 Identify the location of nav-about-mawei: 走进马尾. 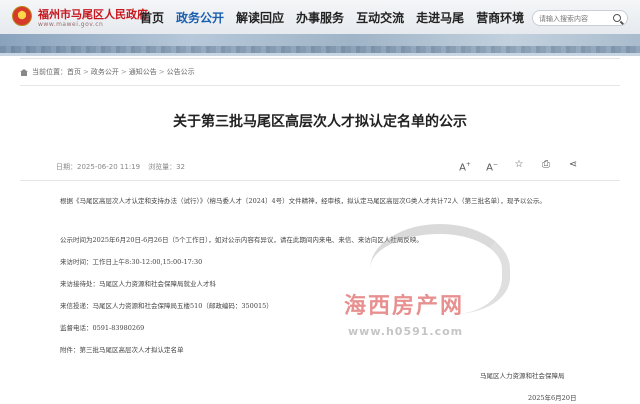
(440, 17).